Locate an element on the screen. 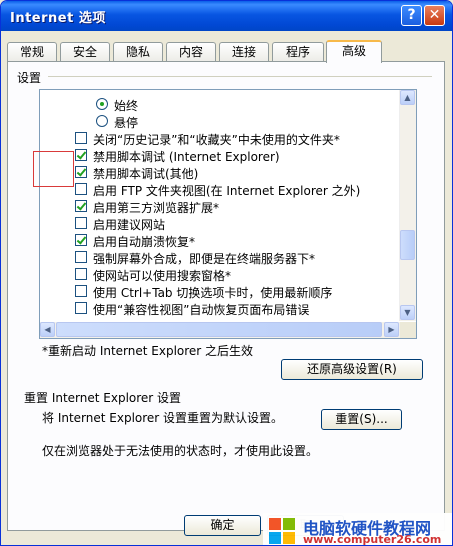  restart-note: *重新启动 Internet Explorer 之后生效 is located at coordinates (148, 351).